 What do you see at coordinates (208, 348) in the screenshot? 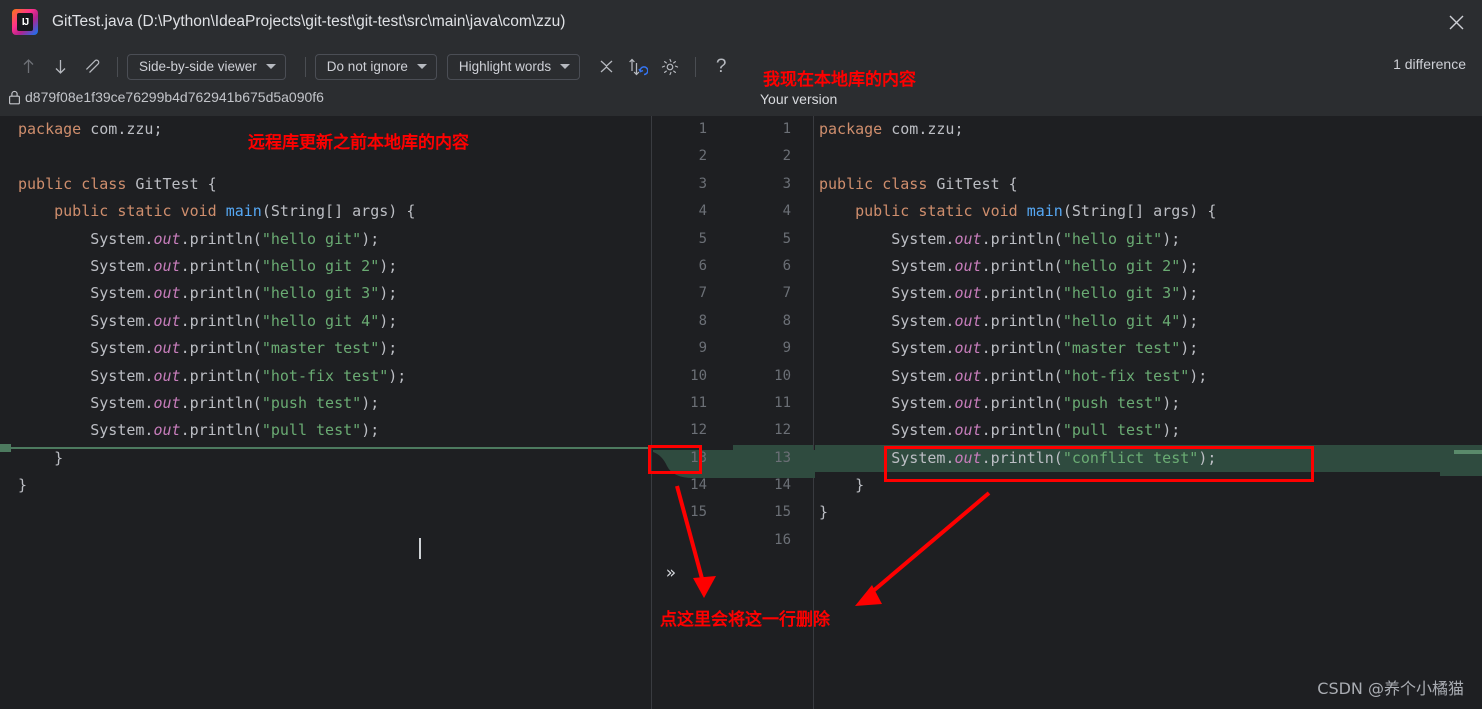
I see `code-line-text: System.out.println("master test");` at bounding box center [208, 348].